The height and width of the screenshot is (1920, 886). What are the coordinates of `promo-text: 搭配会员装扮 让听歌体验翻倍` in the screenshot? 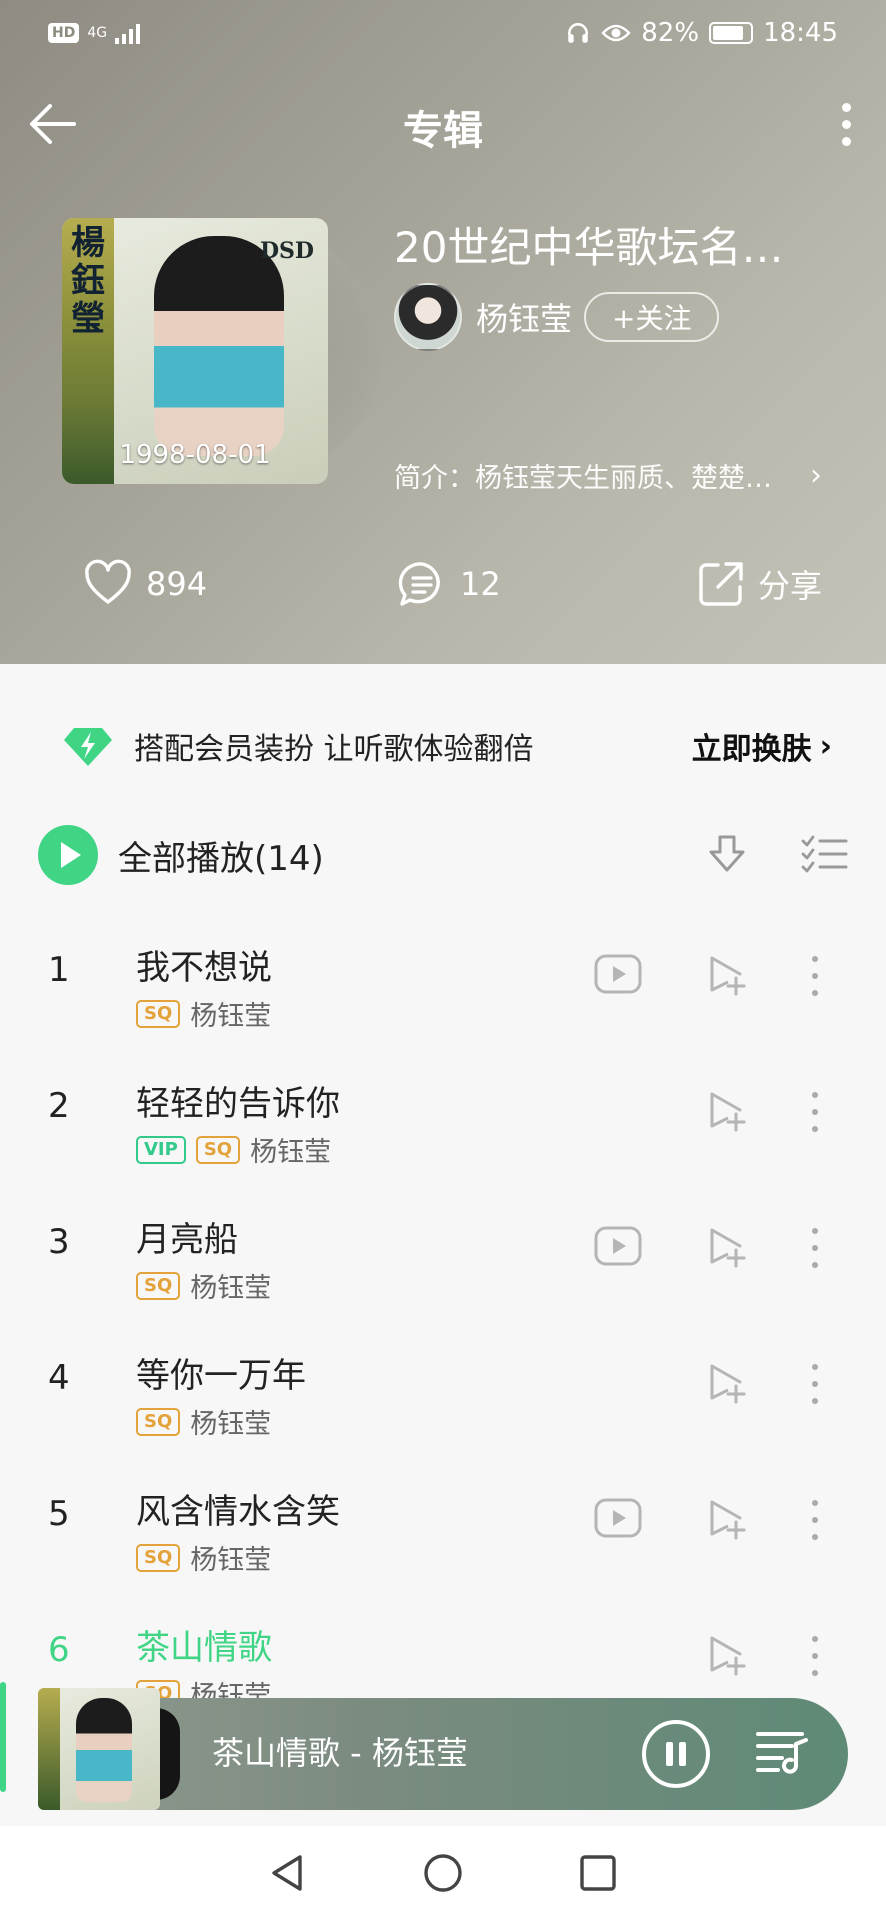 It's located at (334, 749).